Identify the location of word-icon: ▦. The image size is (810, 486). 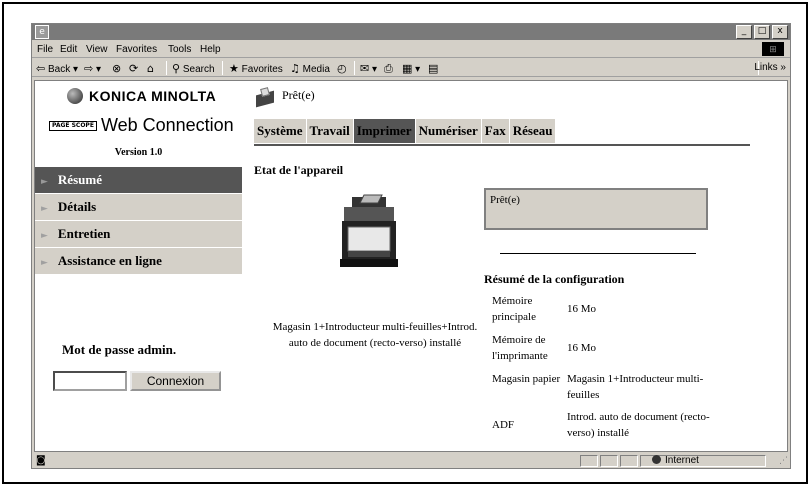
(407, 68).